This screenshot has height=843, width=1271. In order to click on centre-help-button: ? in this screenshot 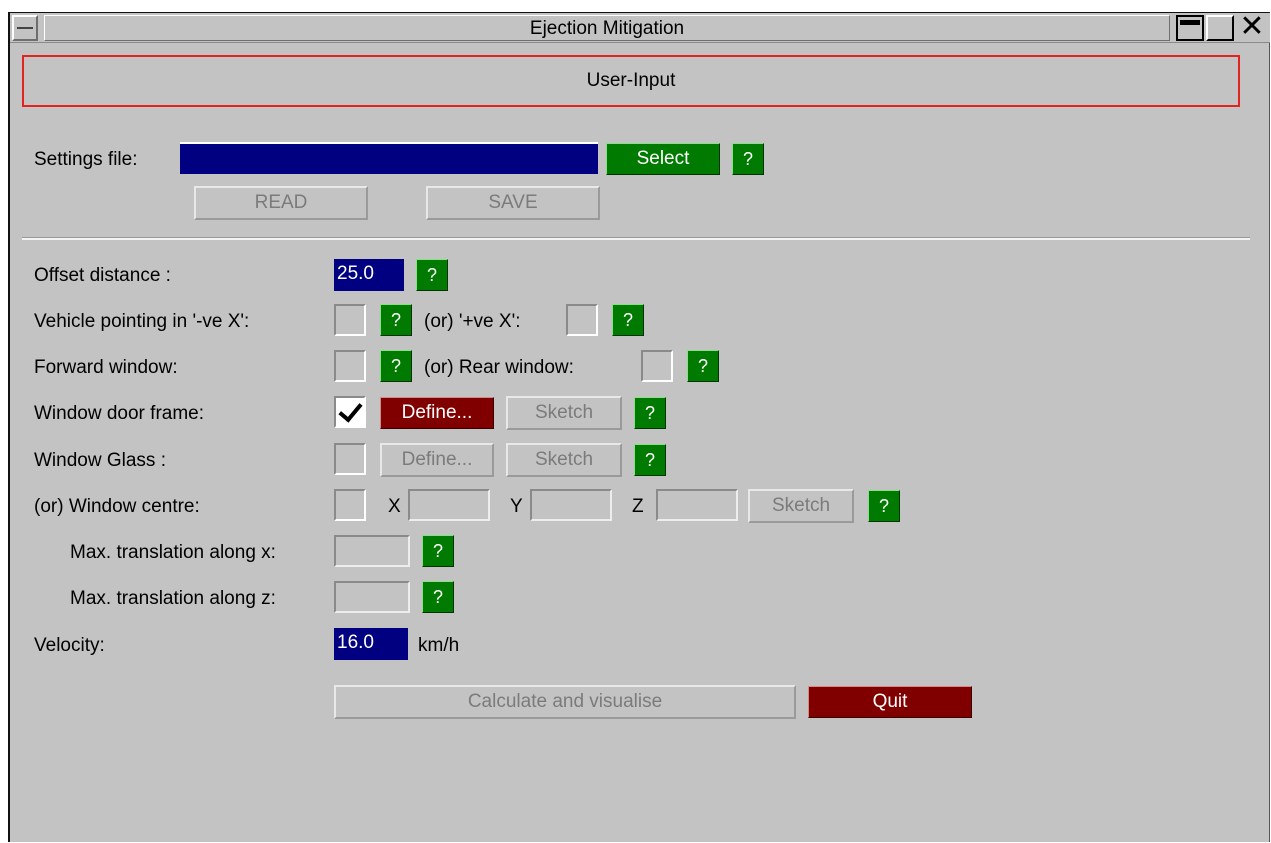, I will do `click(884, 506)`.